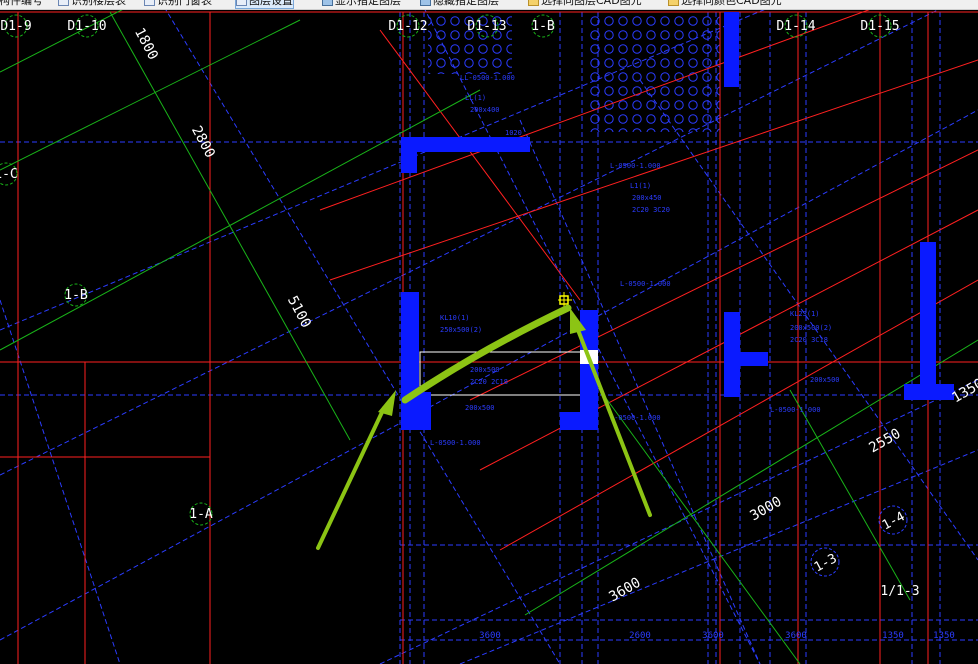 This screenshot has height=664, width=978. What do you see at coordinates (640, 186) in the screenshot?
I see `svg-text: L1(1)` at bounding box center [640, 186].